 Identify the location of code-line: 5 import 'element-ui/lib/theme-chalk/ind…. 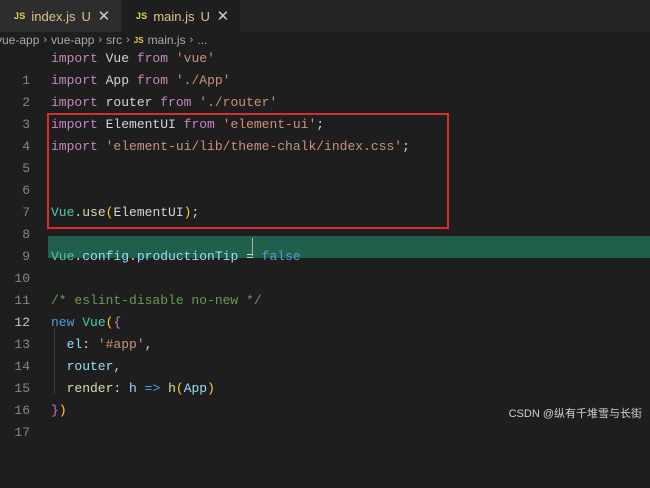
(325, 156).